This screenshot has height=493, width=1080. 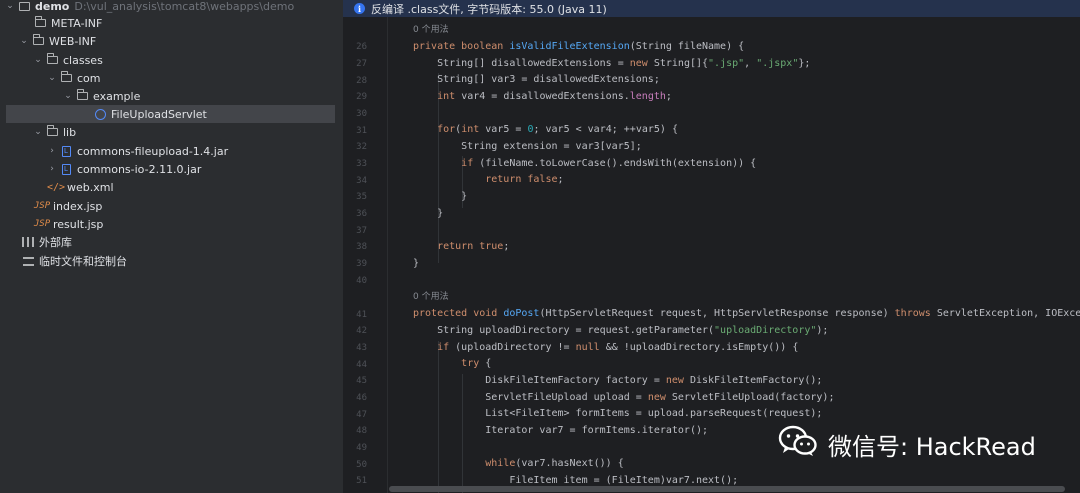 What do you see at coordinates (89, 78) in the screenshot?
I see `tree-item-label: com` at bounding box center [89, 78].